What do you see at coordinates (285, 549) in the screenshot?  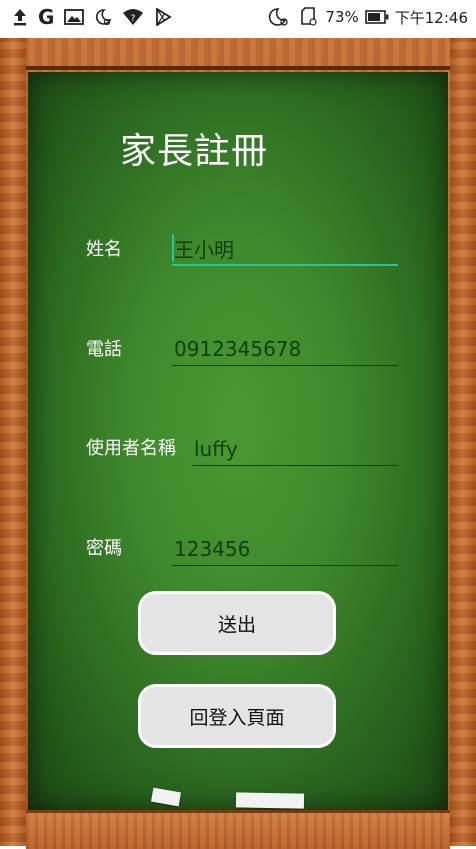 I see `password-input` at bounding box center [285, 549].